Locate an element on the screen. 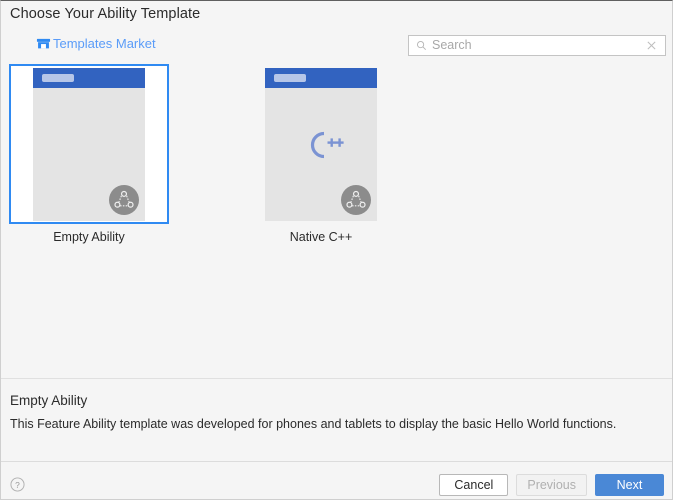 The width and height of the screenshot is (673, 500). previous-button: Previous is located at coordinates (551, 485).